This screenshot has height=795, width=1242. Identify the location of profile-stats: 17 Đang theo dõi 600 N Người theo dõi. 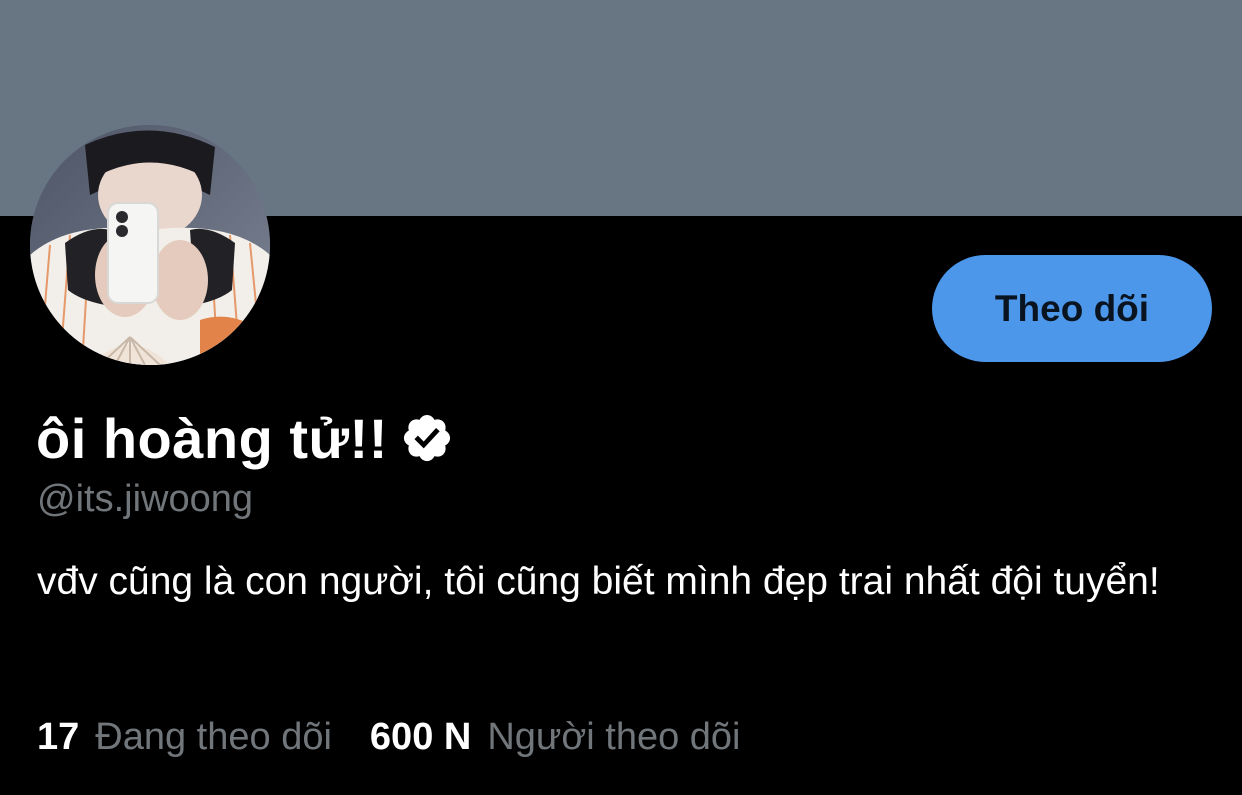
(389, 737).